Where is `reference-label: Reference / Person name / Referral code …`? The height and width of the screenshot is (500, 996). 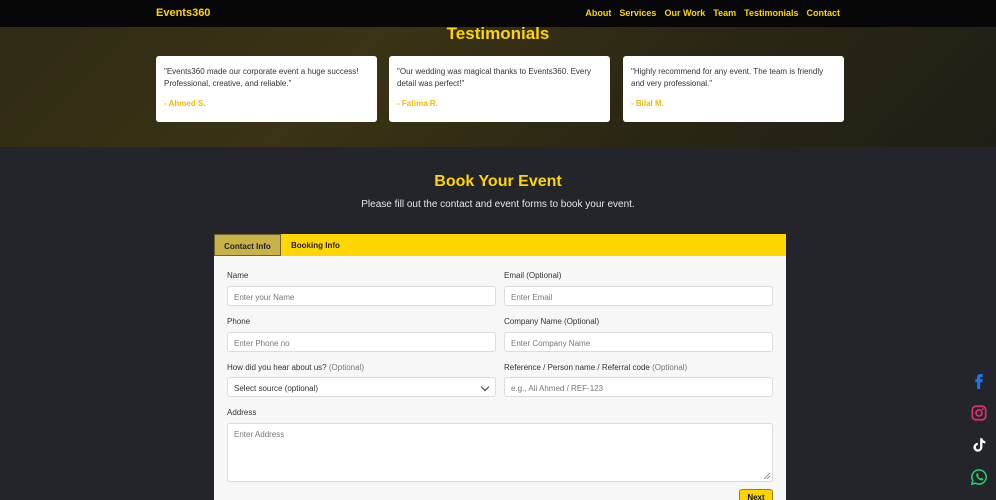 reference-label: Reference / Person name / Referral code … is located at coordinates (595, 367).